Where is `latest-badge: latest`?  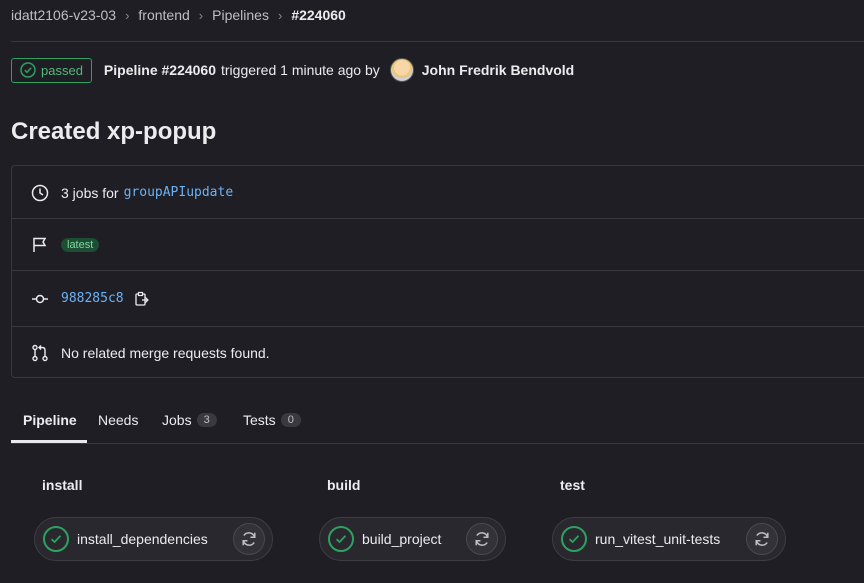
latest-badge: latest is located at coordinates (80, 245).